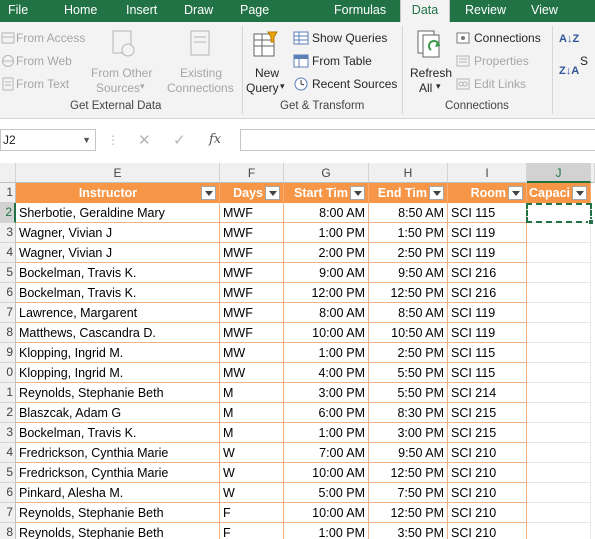  I want to click on table-cell-g: 2:00 PM, so click(326, 253).